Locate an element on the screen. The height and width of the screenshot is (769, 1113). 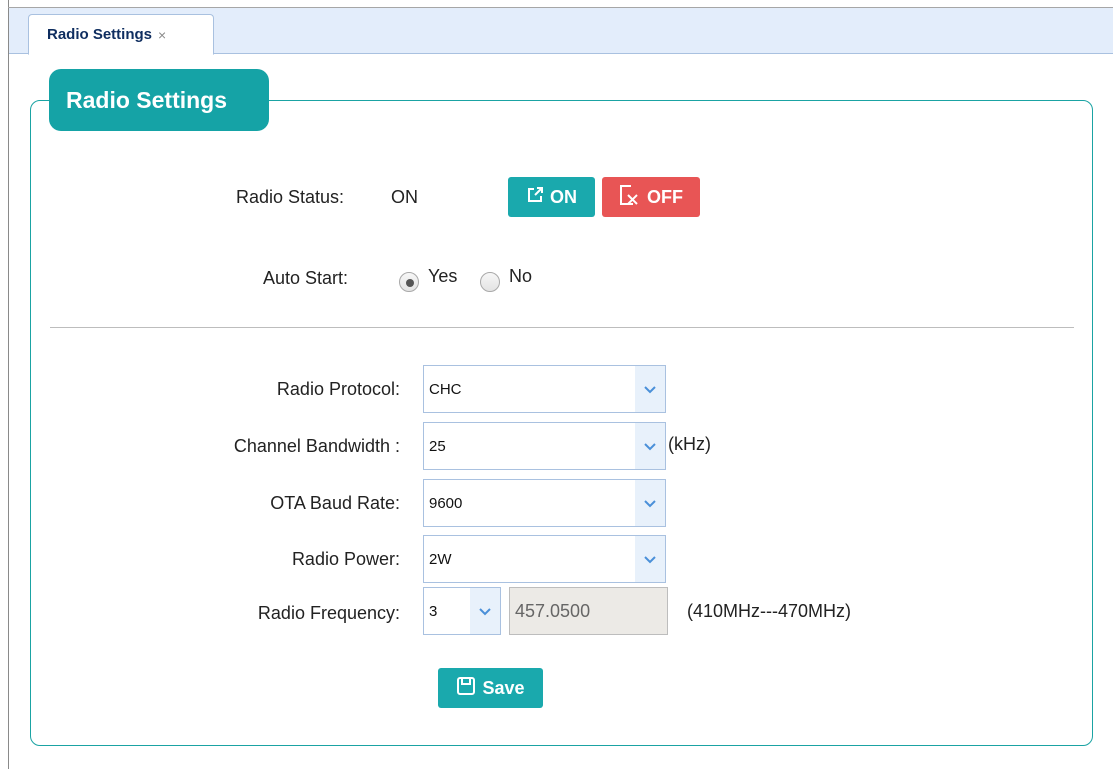
ota-baud-rate-select: 9600 is located at coordinates (544, 503).